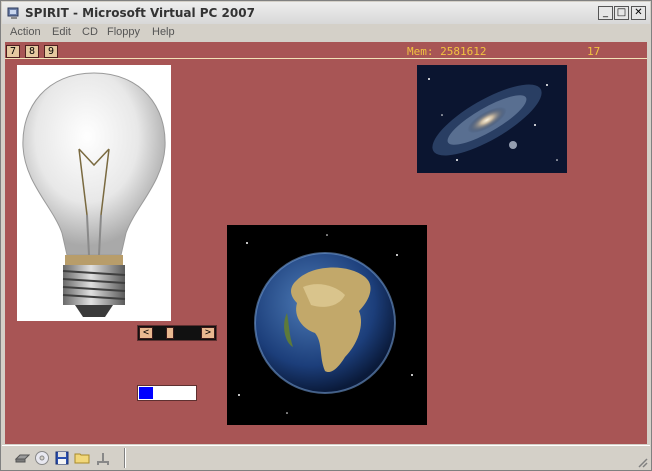 The image size is (652, 471). Describe the element at coordinates (61, 32) in the screenshot. I see `menu-edit: Edit` at that location.